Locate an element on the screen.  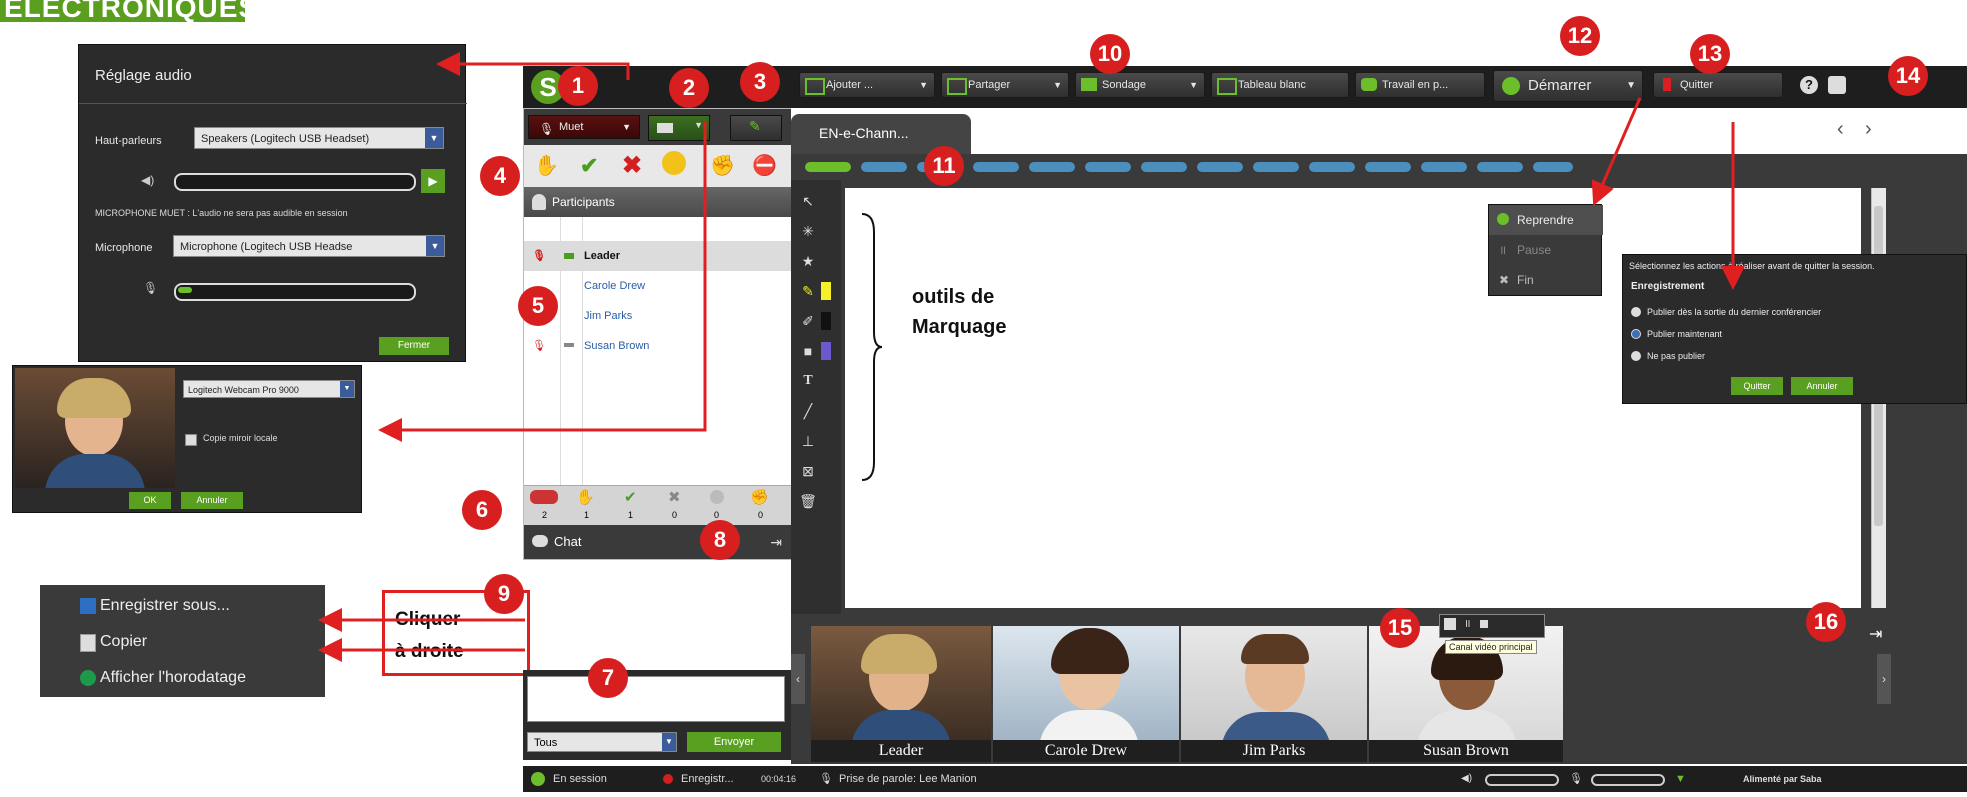
pause-icon: ॥ is located at coordinates (1467, 623).